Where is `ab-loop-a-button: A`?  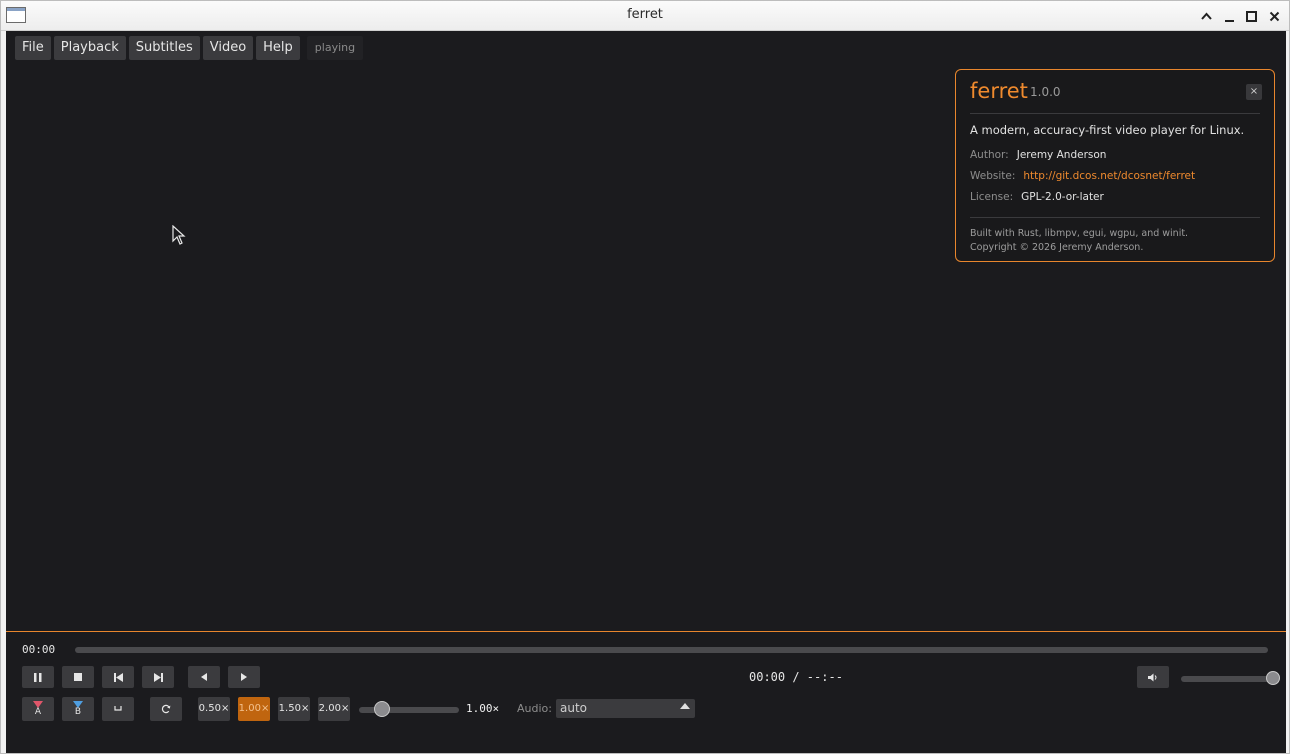 ab-loop-a-button: A is located at coordinates (38, 709).